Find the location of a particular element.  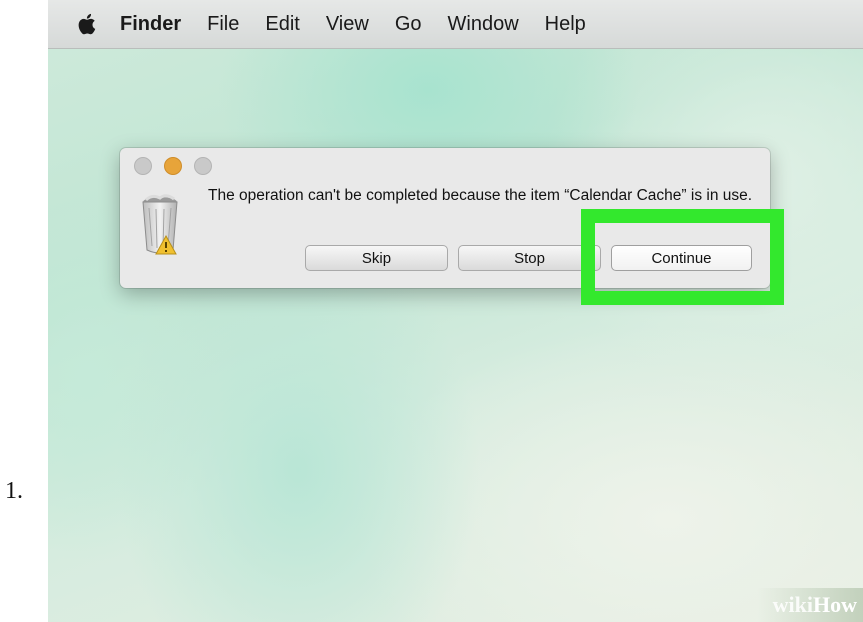

continue-highlight-box is located at coordinates (682, 257).